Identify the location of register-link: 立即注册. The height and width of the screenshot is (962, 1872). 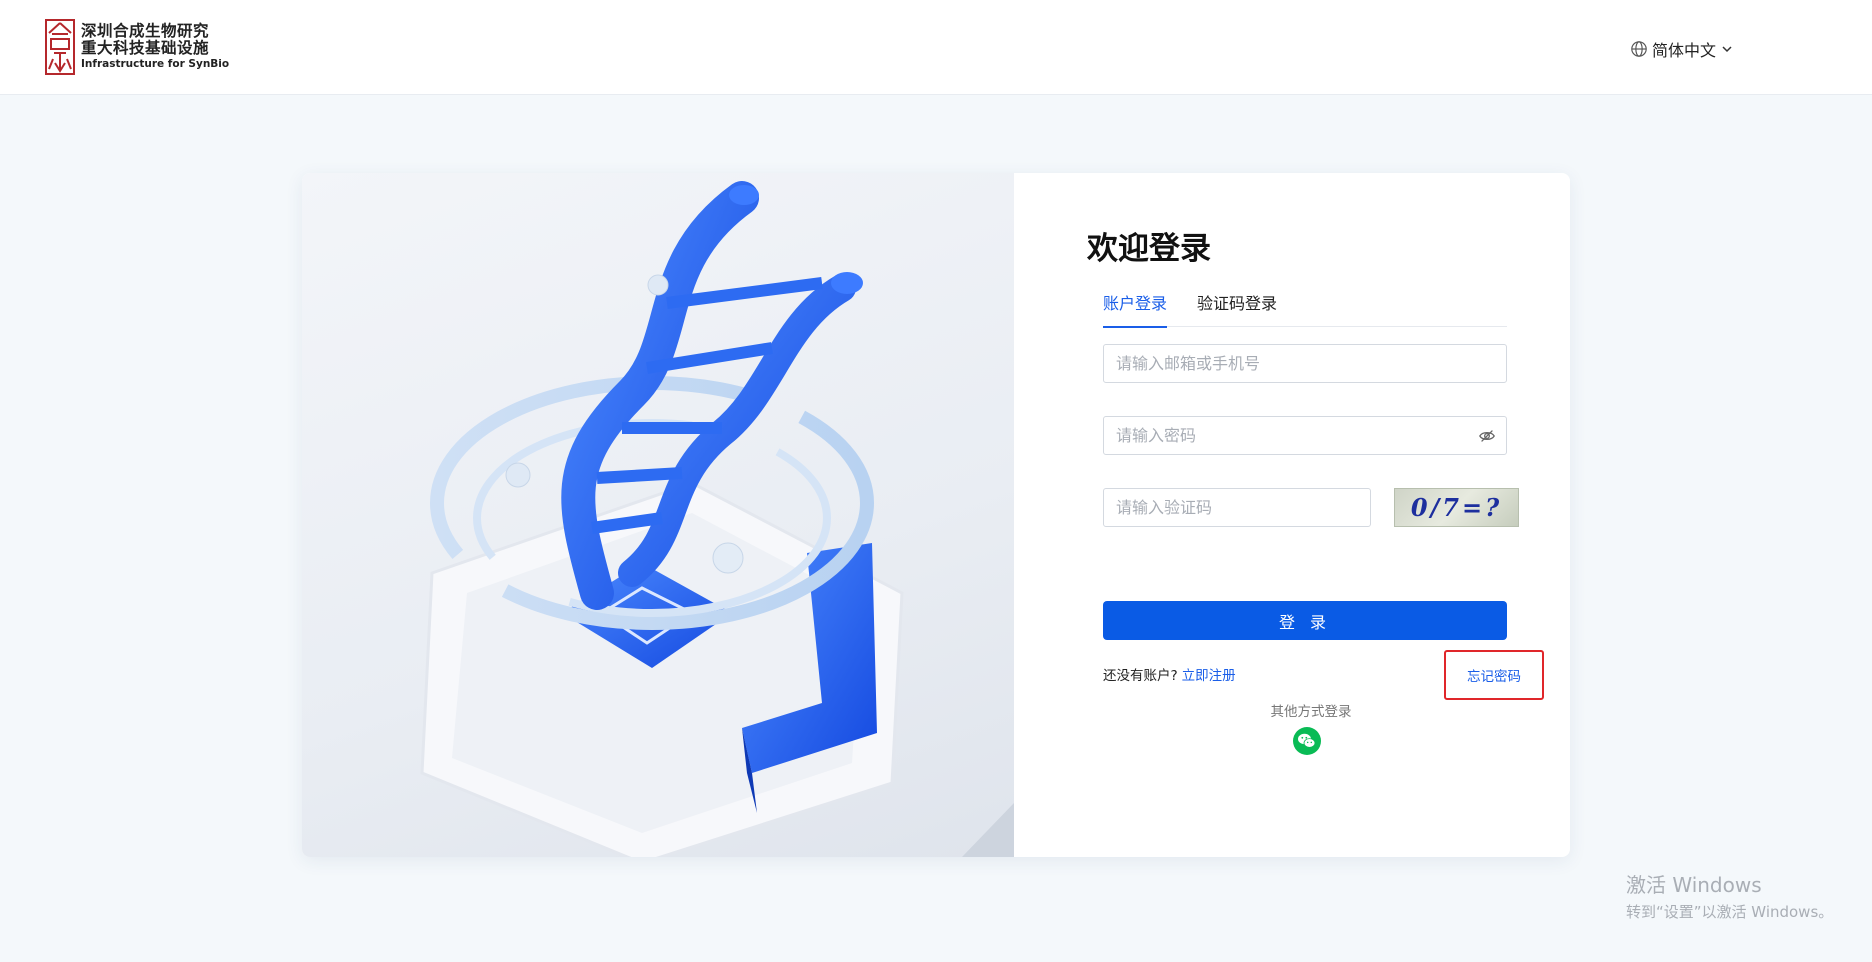
(1209, 676).